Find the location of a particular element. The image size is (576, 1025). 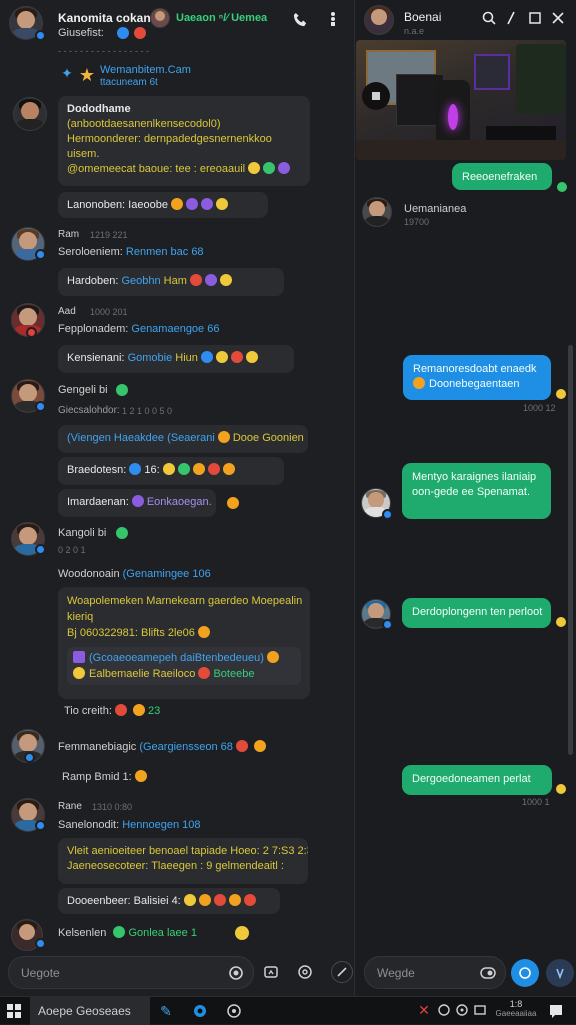

taskbar: Aoepe Geoseaes ✎ ✕ 1:8 Gaeeaaiiaa is located at coordinates (288, 1010).